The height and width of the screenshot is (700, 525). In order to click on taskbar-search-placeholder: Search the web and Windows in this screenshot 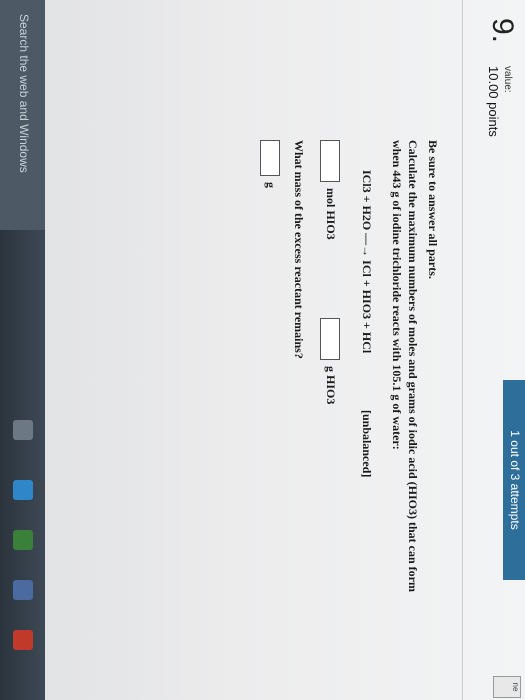, I will do `click(24, 93)`.